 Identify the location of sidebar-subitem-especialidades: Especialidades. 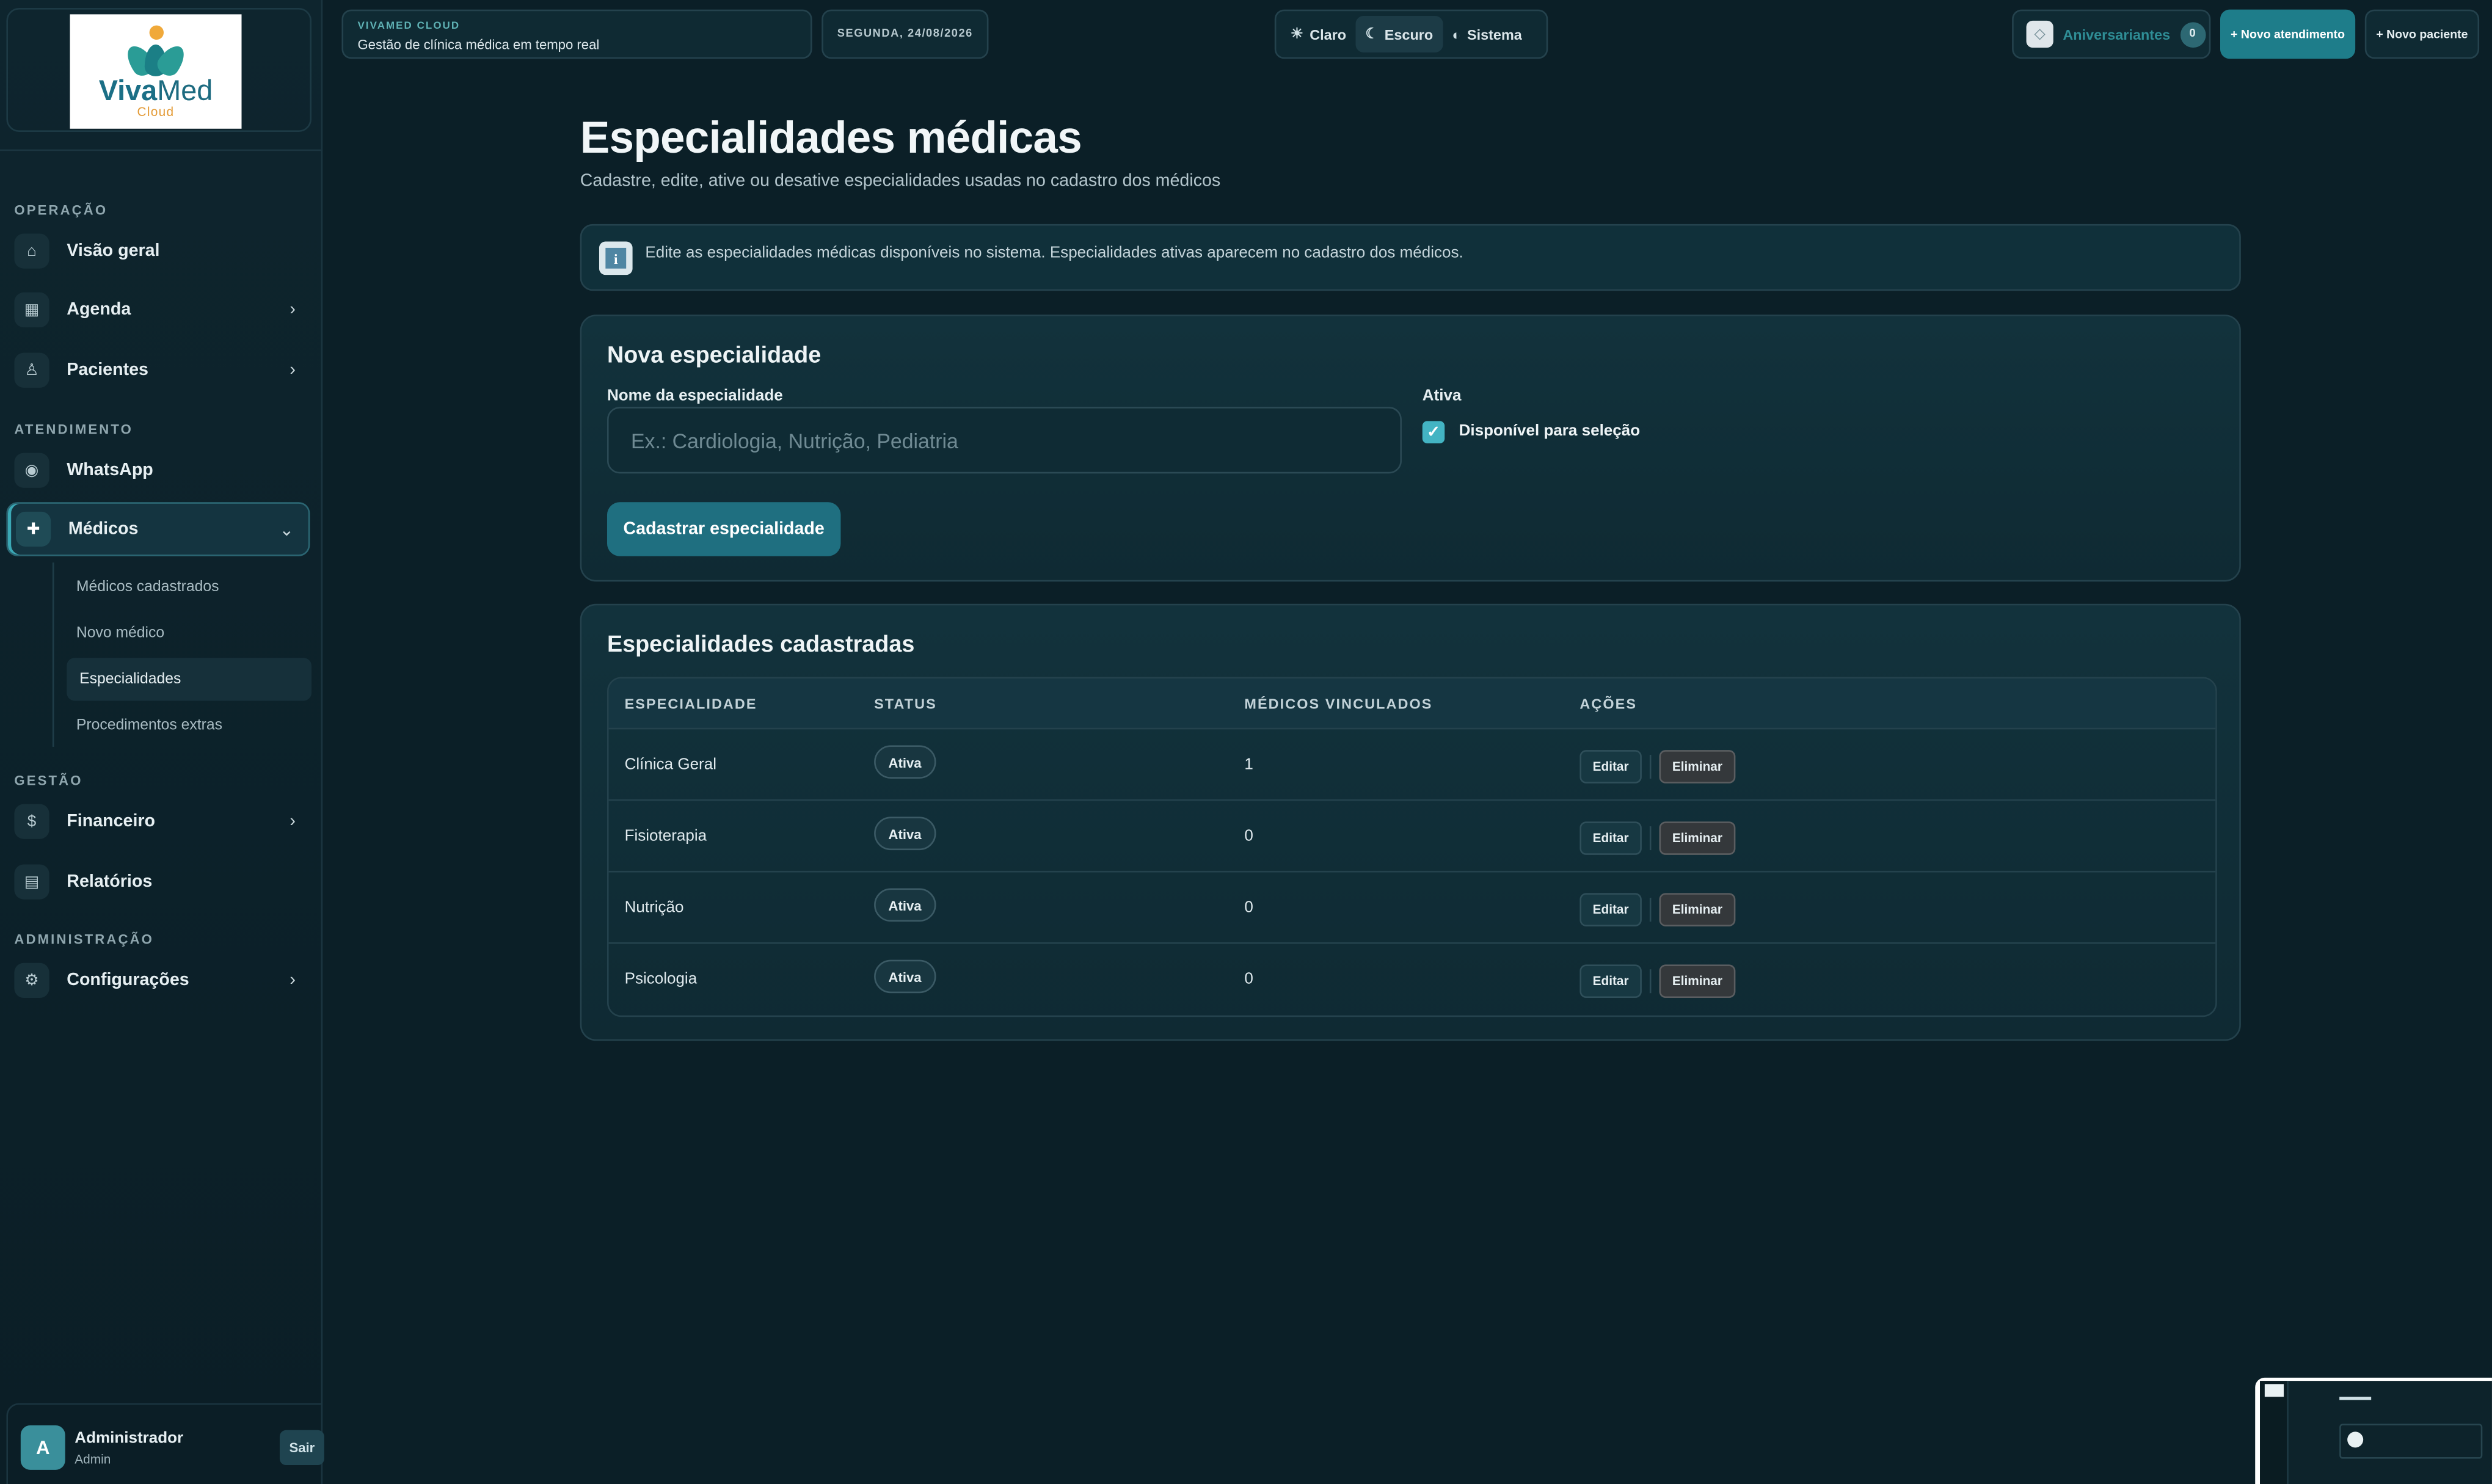
(190, 679).